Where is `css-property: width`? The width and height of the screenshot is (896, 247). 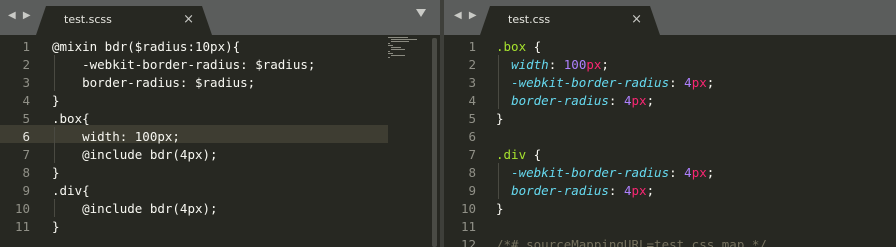 css-property: width is located at coordinates (530, 64).